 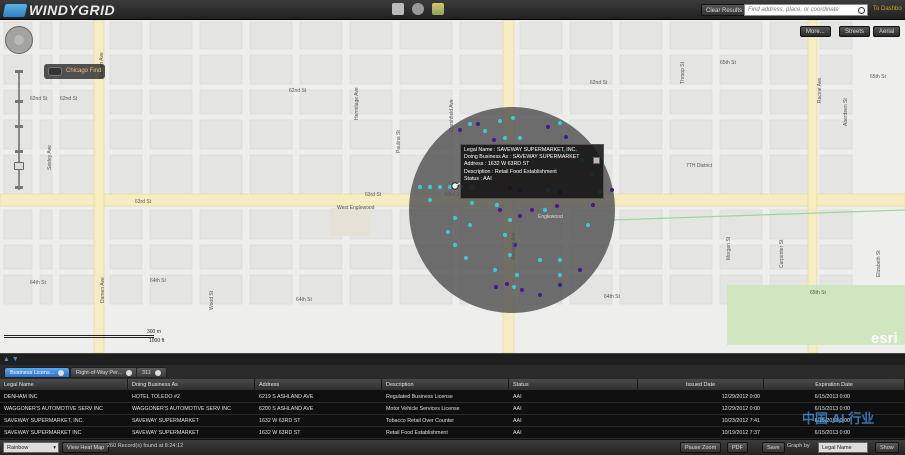 I want to click on pan-control, so click(x=19, y=40).